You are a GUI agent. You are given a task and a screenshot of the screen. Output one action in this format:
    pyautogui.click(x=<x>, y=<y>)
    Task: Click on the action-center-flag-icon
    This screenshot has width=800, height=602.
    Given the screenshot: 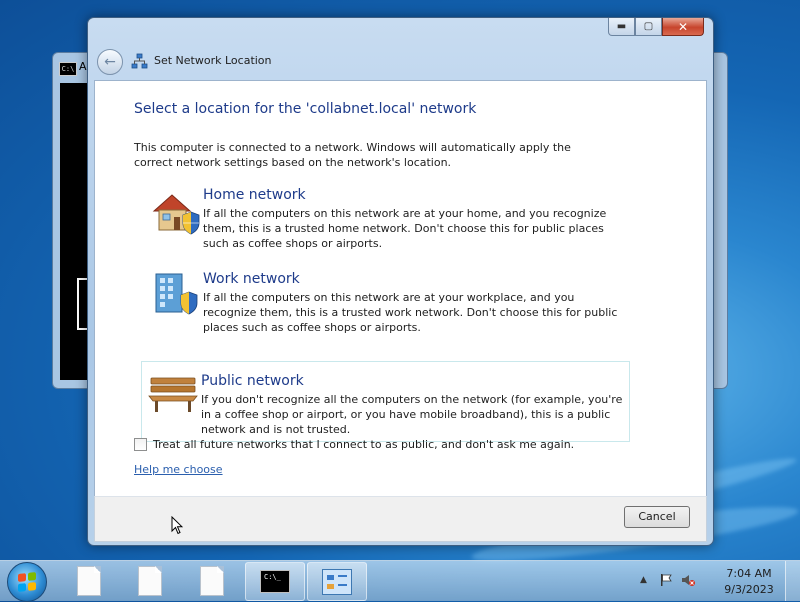 What is the action you would take?
    pyautogui.click(x=666, y=580)
    